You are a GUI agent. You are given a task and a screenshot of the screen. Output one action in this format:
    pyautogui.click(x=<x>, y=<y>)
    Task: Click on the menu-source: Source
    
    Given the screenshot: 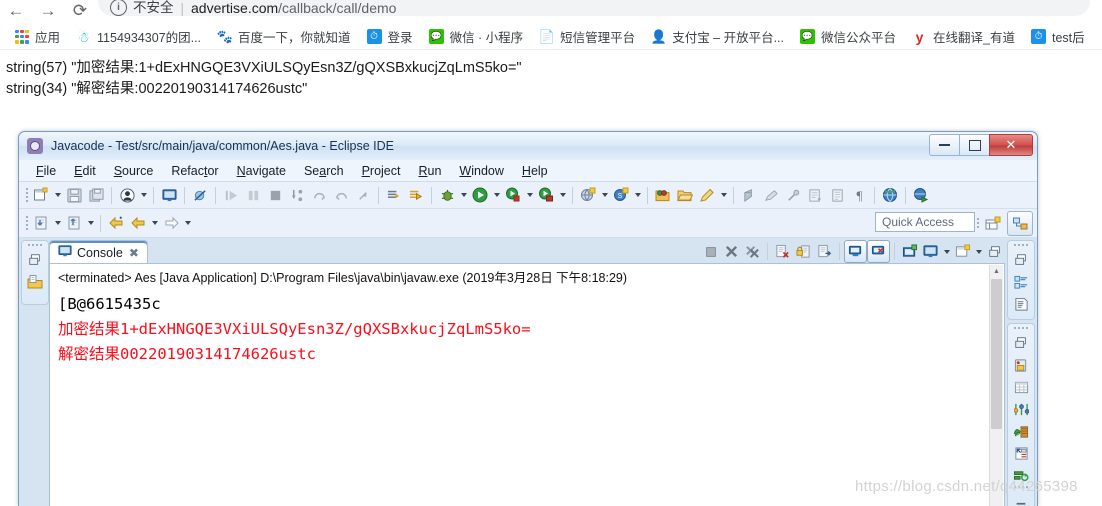 What is the action you would take?
    pyautogui.click(x=134, y=171)
    